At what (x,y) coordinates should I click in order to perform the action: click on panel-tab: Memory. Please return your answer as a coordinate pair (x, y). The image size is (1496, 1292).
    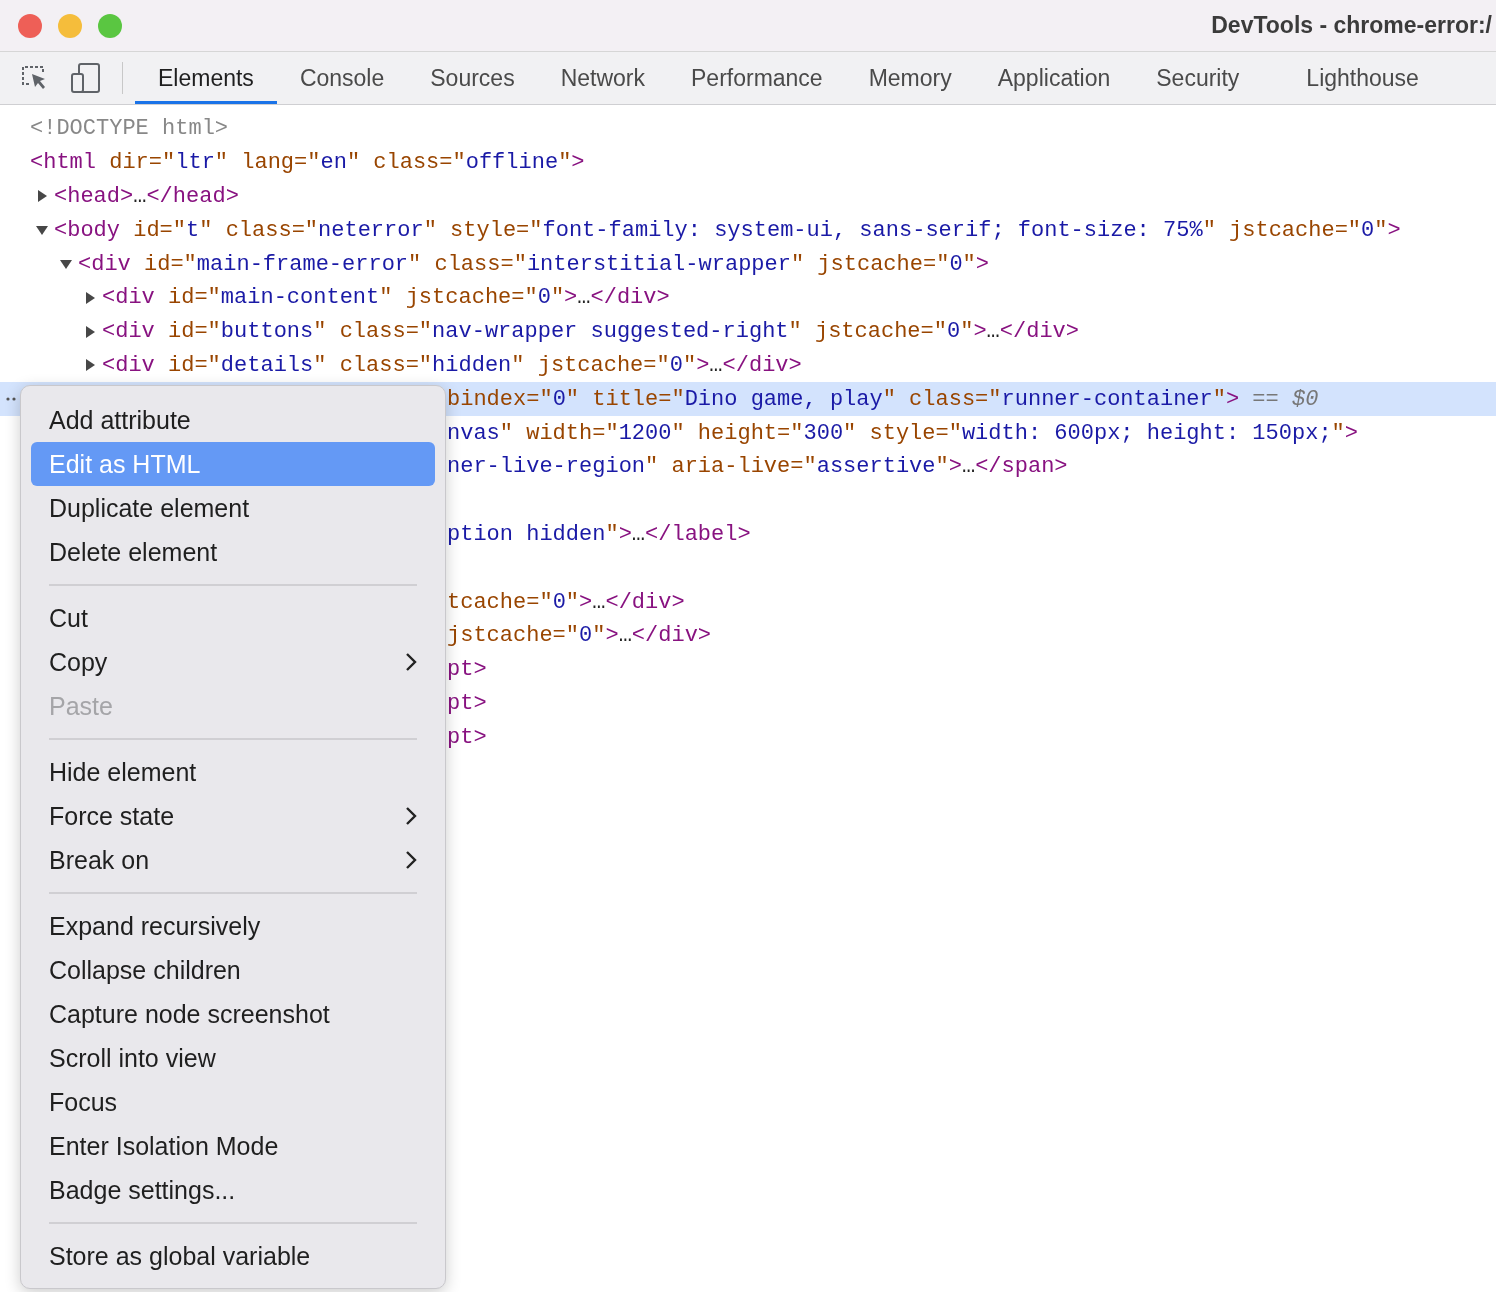
    Looking at the image, I should click on (910, 78).